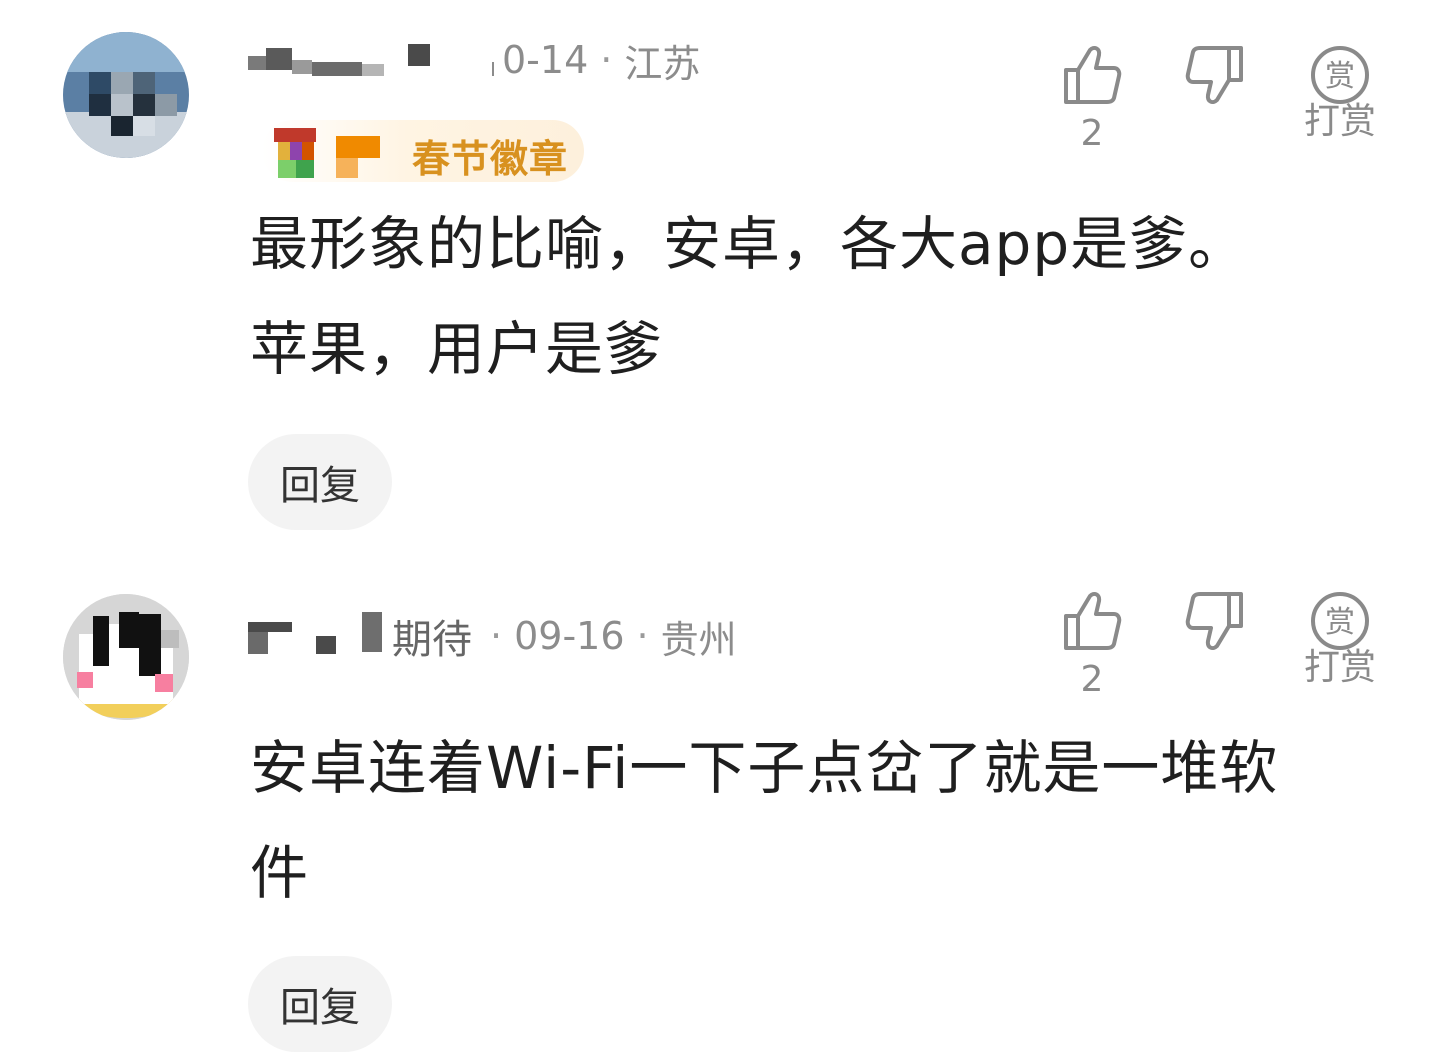  What do you see at coordinates (569, 636) in the screenshot?
I see `comment-date: 09-16` at bounding box center [569, 636].